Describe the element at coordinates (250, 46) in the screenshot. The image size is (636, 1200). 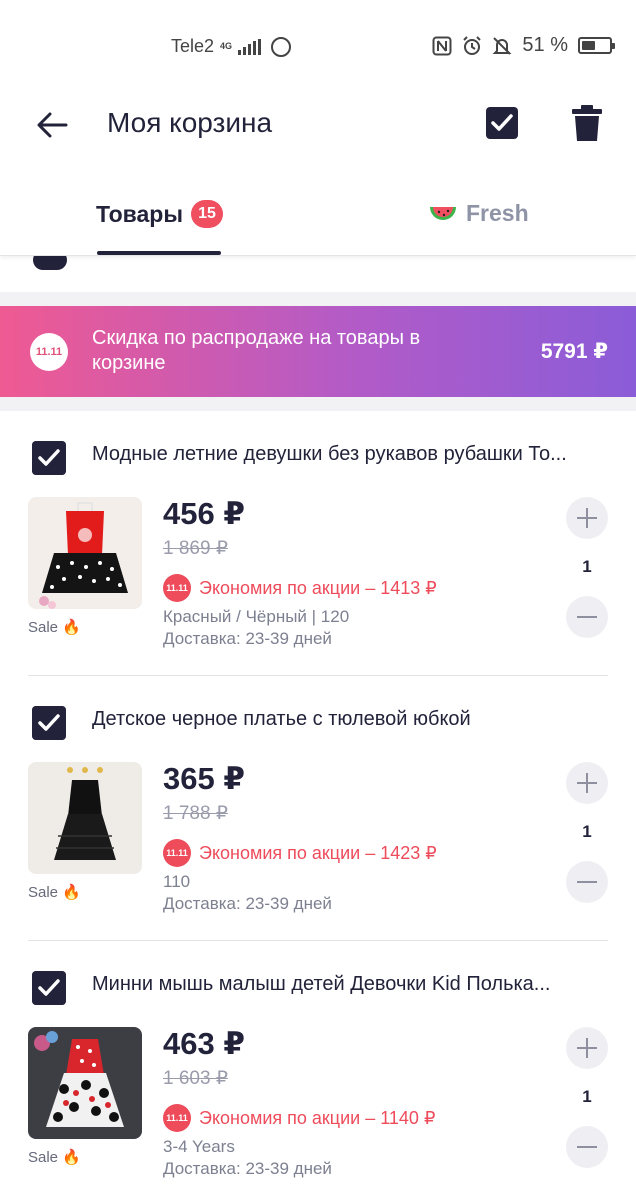
I see `signal-icon` at that location.